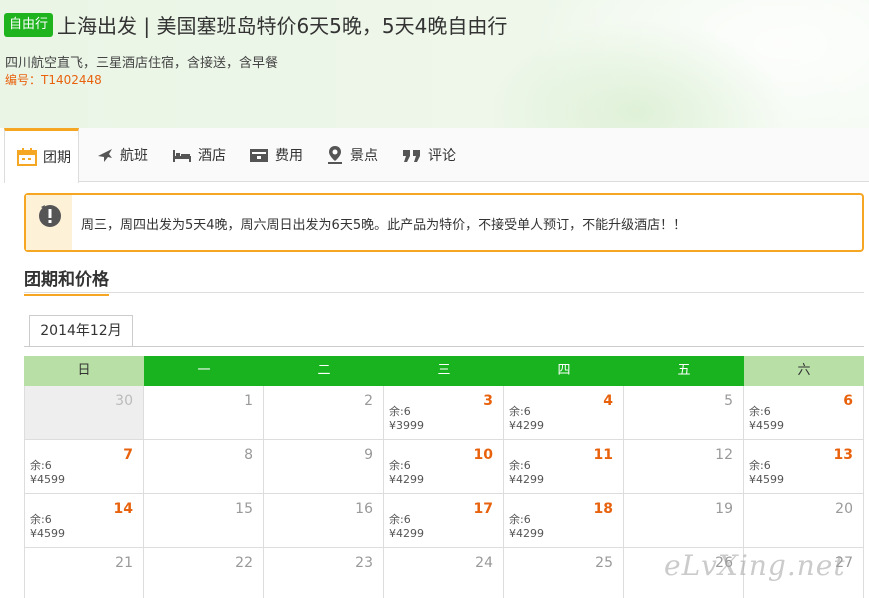 This screenshot has width=869, height=598. What do you see at coordinates (105, 155) in the screenshot?
I see `plane-icon` at bounding box center [105, 155].